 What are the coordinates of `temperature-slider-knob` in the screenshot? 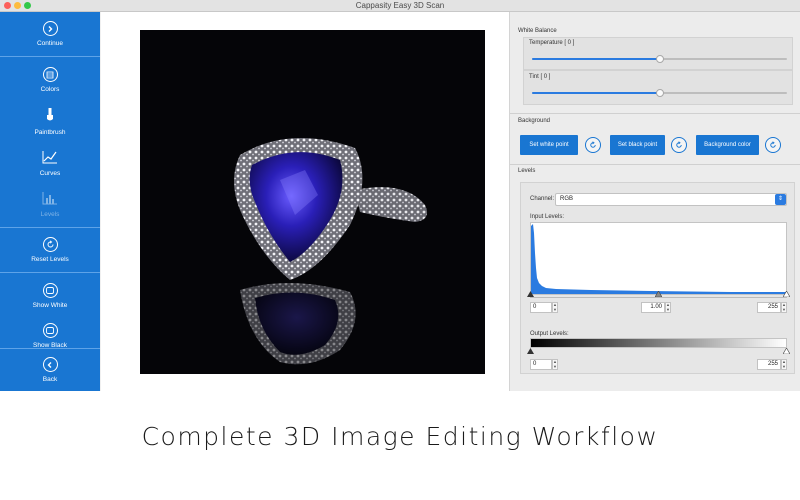 It's located at (659, 59).